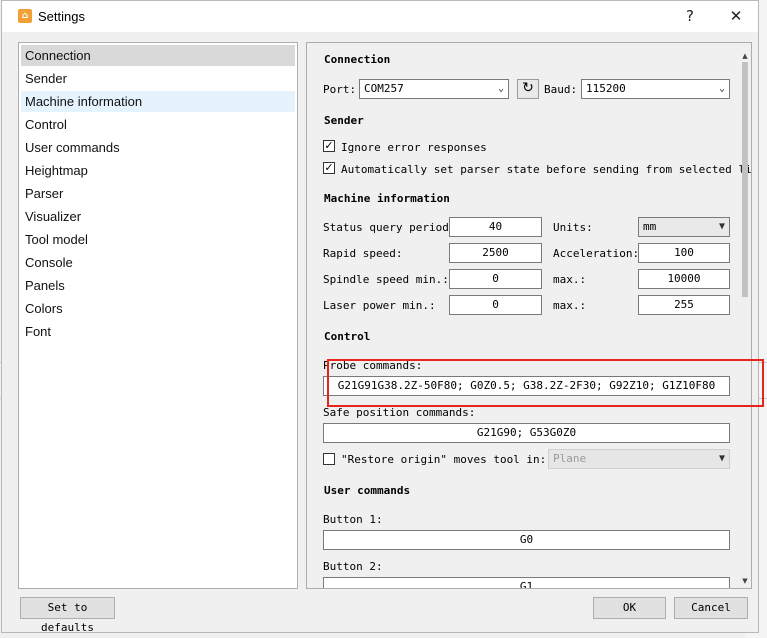  Describe the element at coordinates (373, 365) in the screenshot. I see `probe-commands-label: Probe commands:` at that location.